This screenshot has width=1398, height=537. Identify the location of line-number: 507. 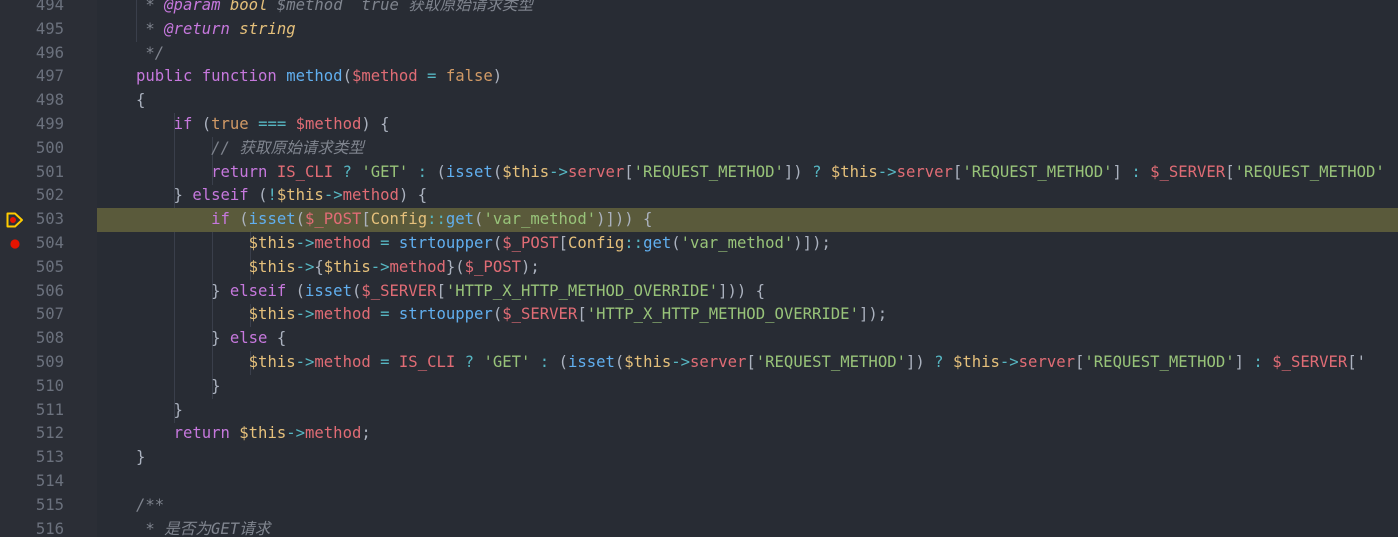
(32, 315).